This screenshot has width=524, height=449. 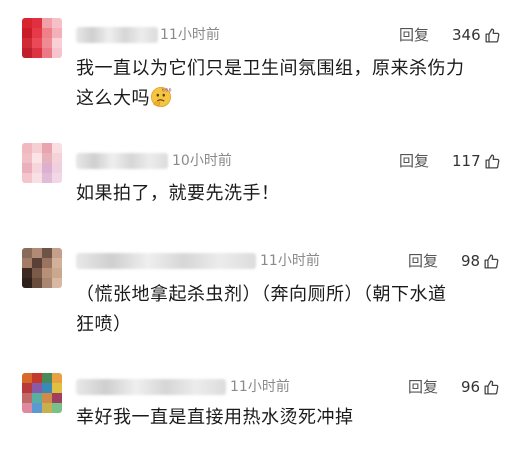 I want to click on like-count: 96, so click(x=471, y=387).